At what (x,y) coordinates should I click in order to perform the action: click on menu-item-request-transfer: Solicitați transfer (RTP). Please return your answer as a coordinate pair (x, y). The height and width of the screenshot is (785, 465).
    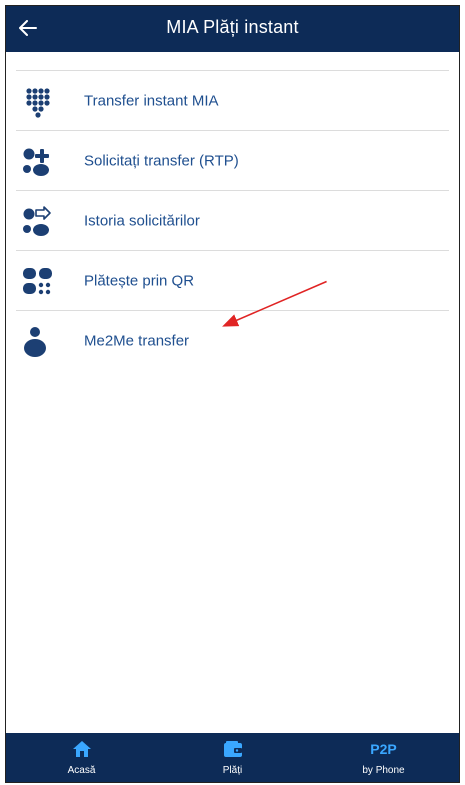
    Looking at the image, I should click on (232, 160).